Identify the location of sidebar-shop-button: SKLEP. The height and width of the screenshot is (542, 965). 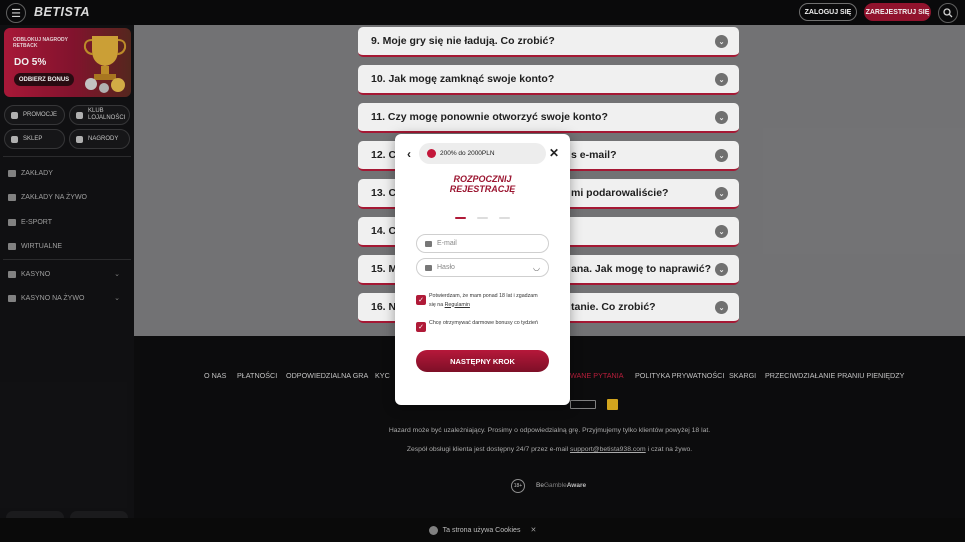
(34, 139).